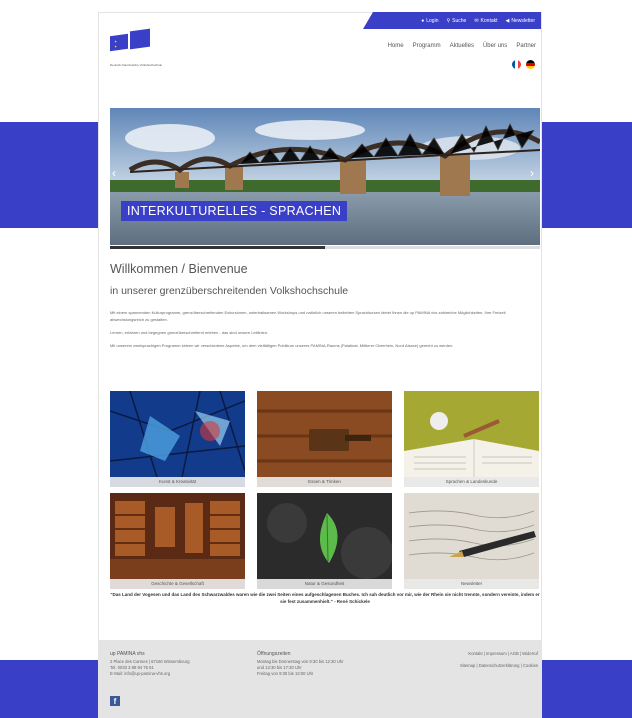 This screenshot has height=718, width=632. Describe the element at coordinates (127, 654) in the screenshot. I see `footer-address-heading: up PAMINA vhs` at that location.